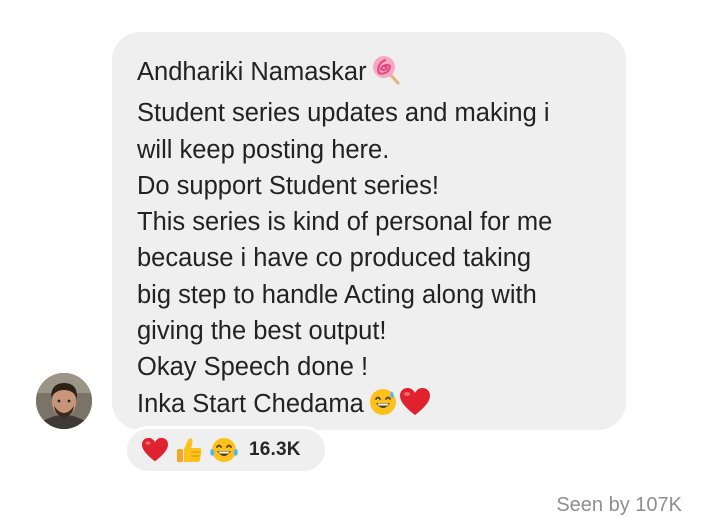 This screenshot has width=720, height=526. I want to click on message-line: Student series updates and making i, so click(343, 113).